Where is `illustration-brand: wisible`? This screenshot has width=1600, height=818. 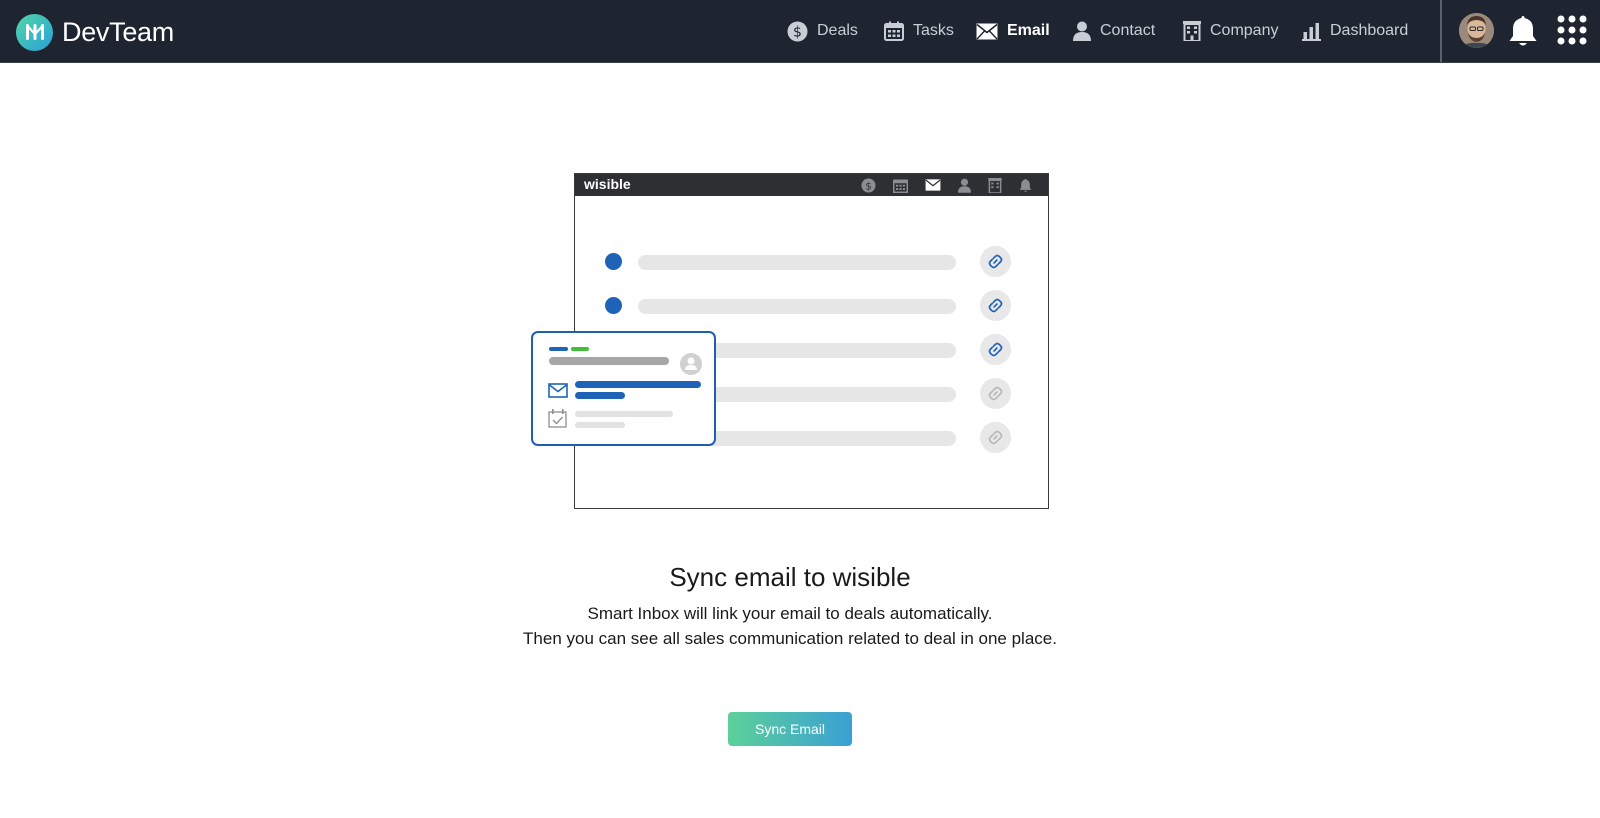
illustration-brand: wisible is located at coordinates (607, 184).